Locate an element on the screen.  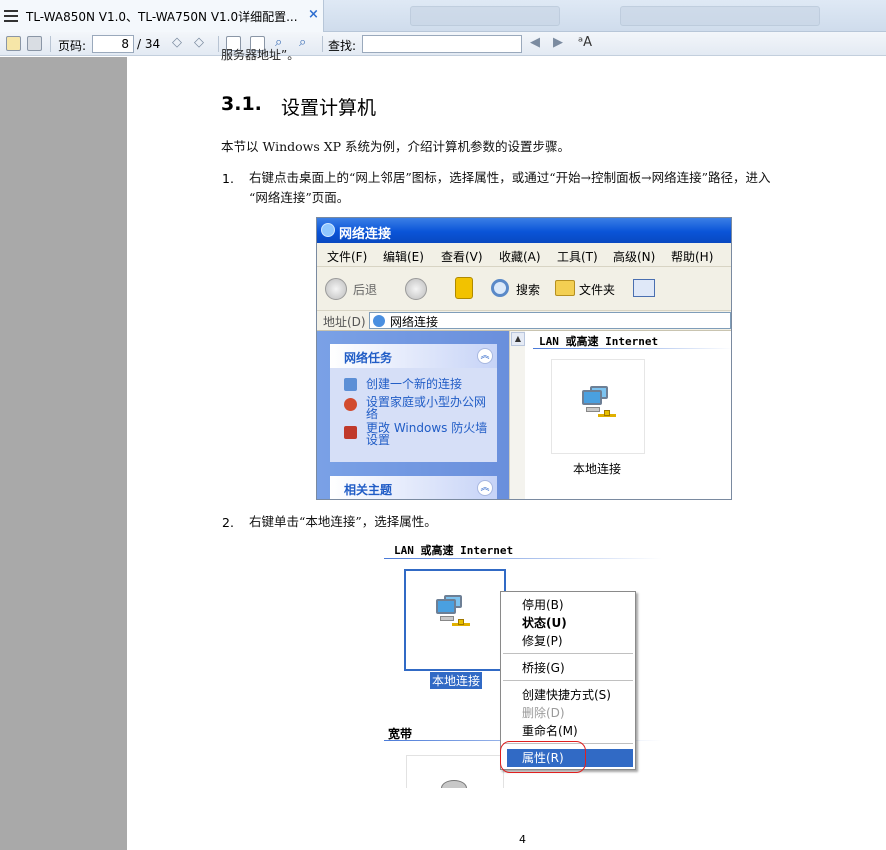
task-link-home-network: 设置家庭或小型办公网络 is located at coordinates (428, 408).